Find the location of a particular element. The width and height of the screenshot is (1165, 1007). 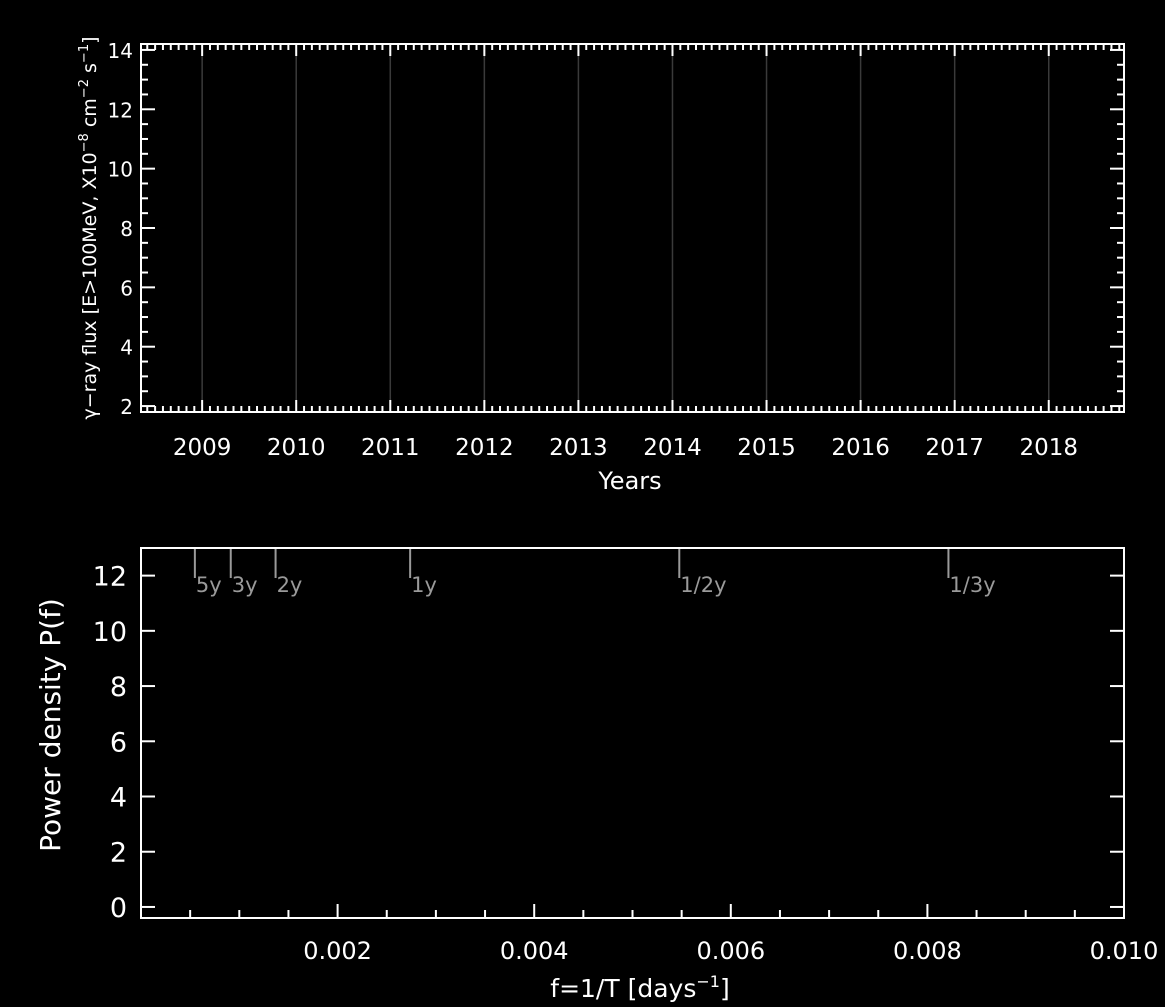

flux-y-tick-label: 8 is located at coordinates (126, 229).